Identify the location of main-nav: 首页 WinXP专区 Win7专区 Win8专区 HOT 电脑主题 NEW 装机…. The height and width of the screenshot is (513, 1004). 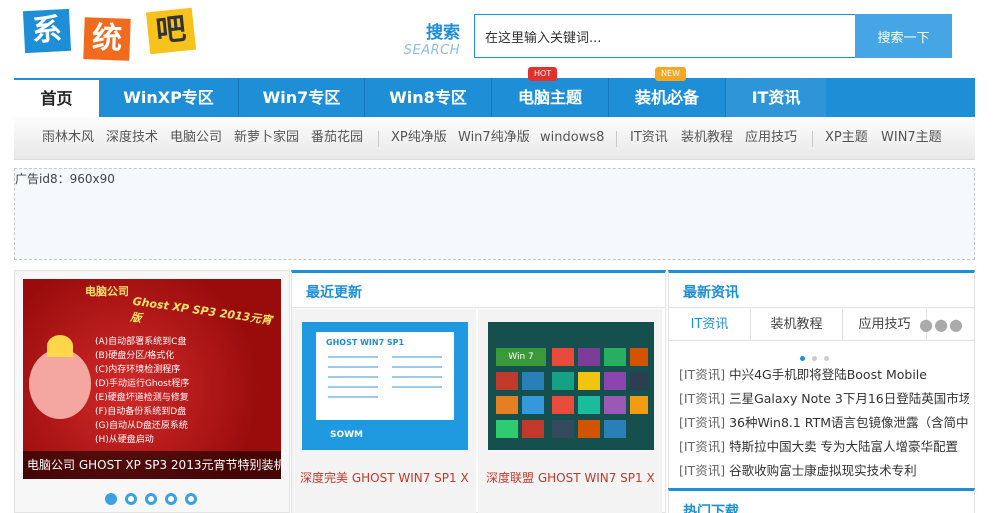
(494, 92).